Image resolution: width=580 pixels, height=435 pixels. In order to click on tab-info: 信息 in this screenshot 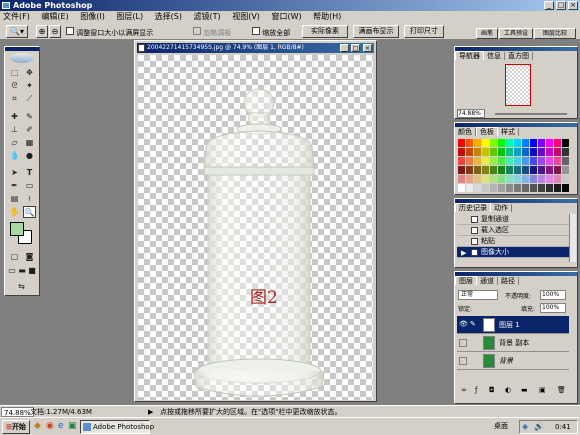, I will do `click(494, 56)`.